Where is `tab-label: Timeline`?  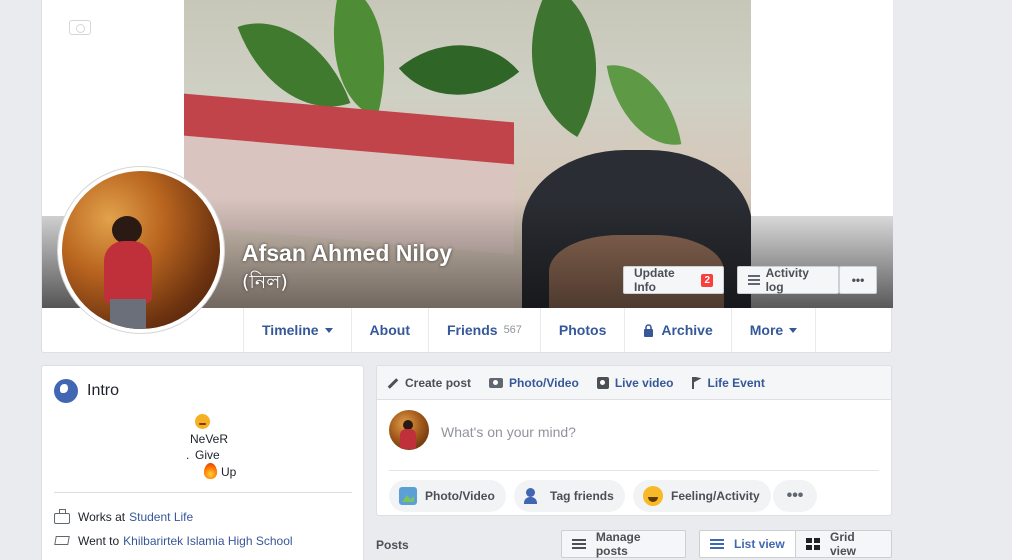
tab-label: Timeline is located at coordinates (290, 330).